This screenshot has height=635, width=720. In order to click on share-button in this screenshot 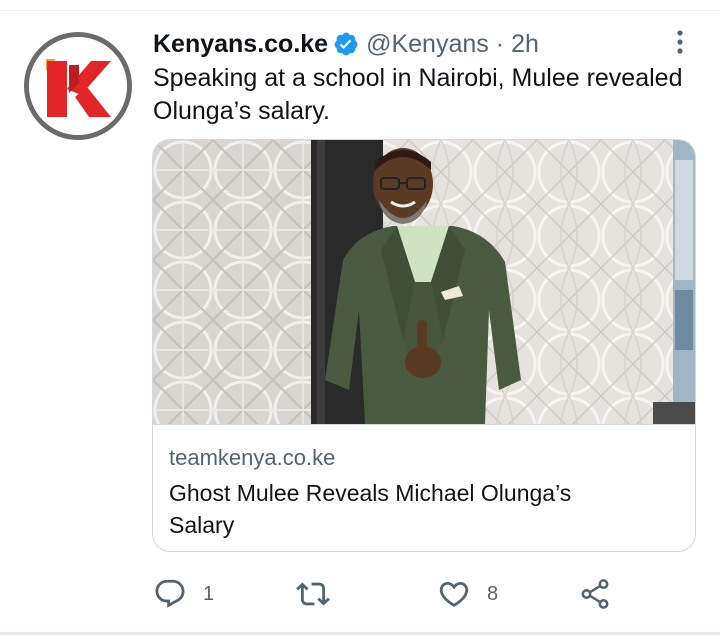, I will do `click(595, 594)`.